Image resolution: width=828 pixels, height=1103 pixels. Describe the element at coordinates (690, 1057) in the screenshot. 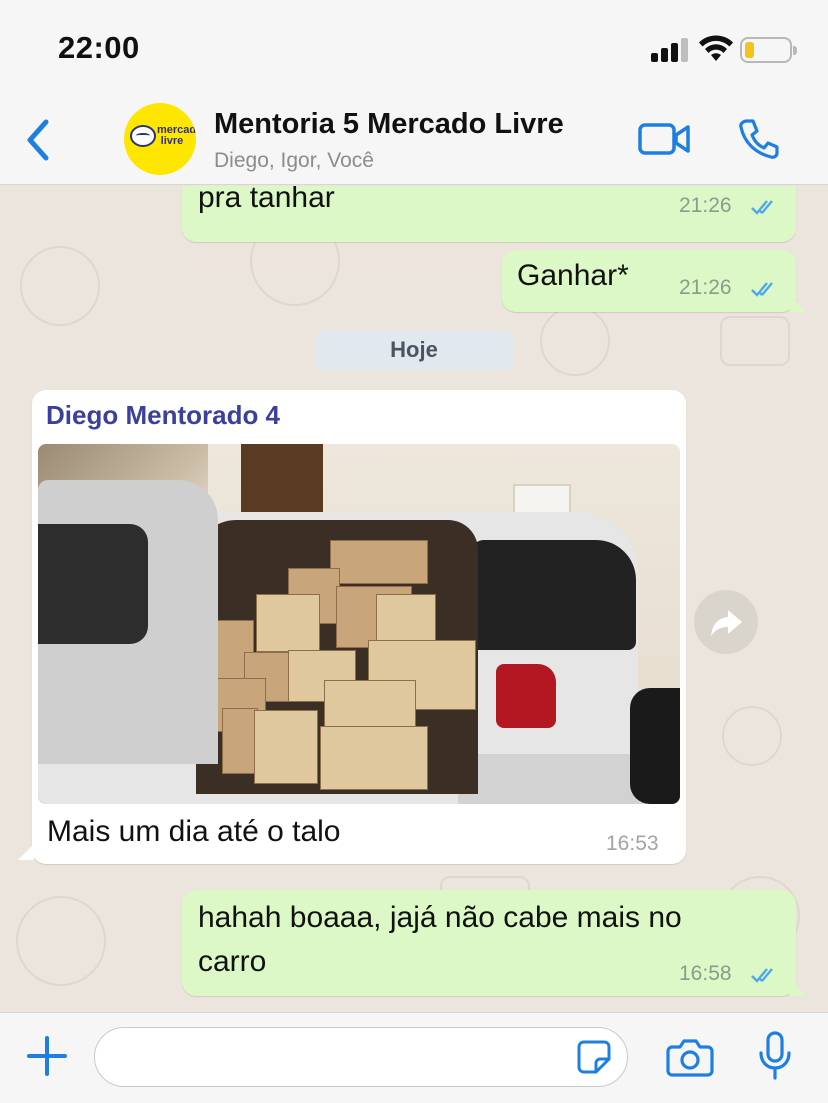

I see `camera-icon` at that location.